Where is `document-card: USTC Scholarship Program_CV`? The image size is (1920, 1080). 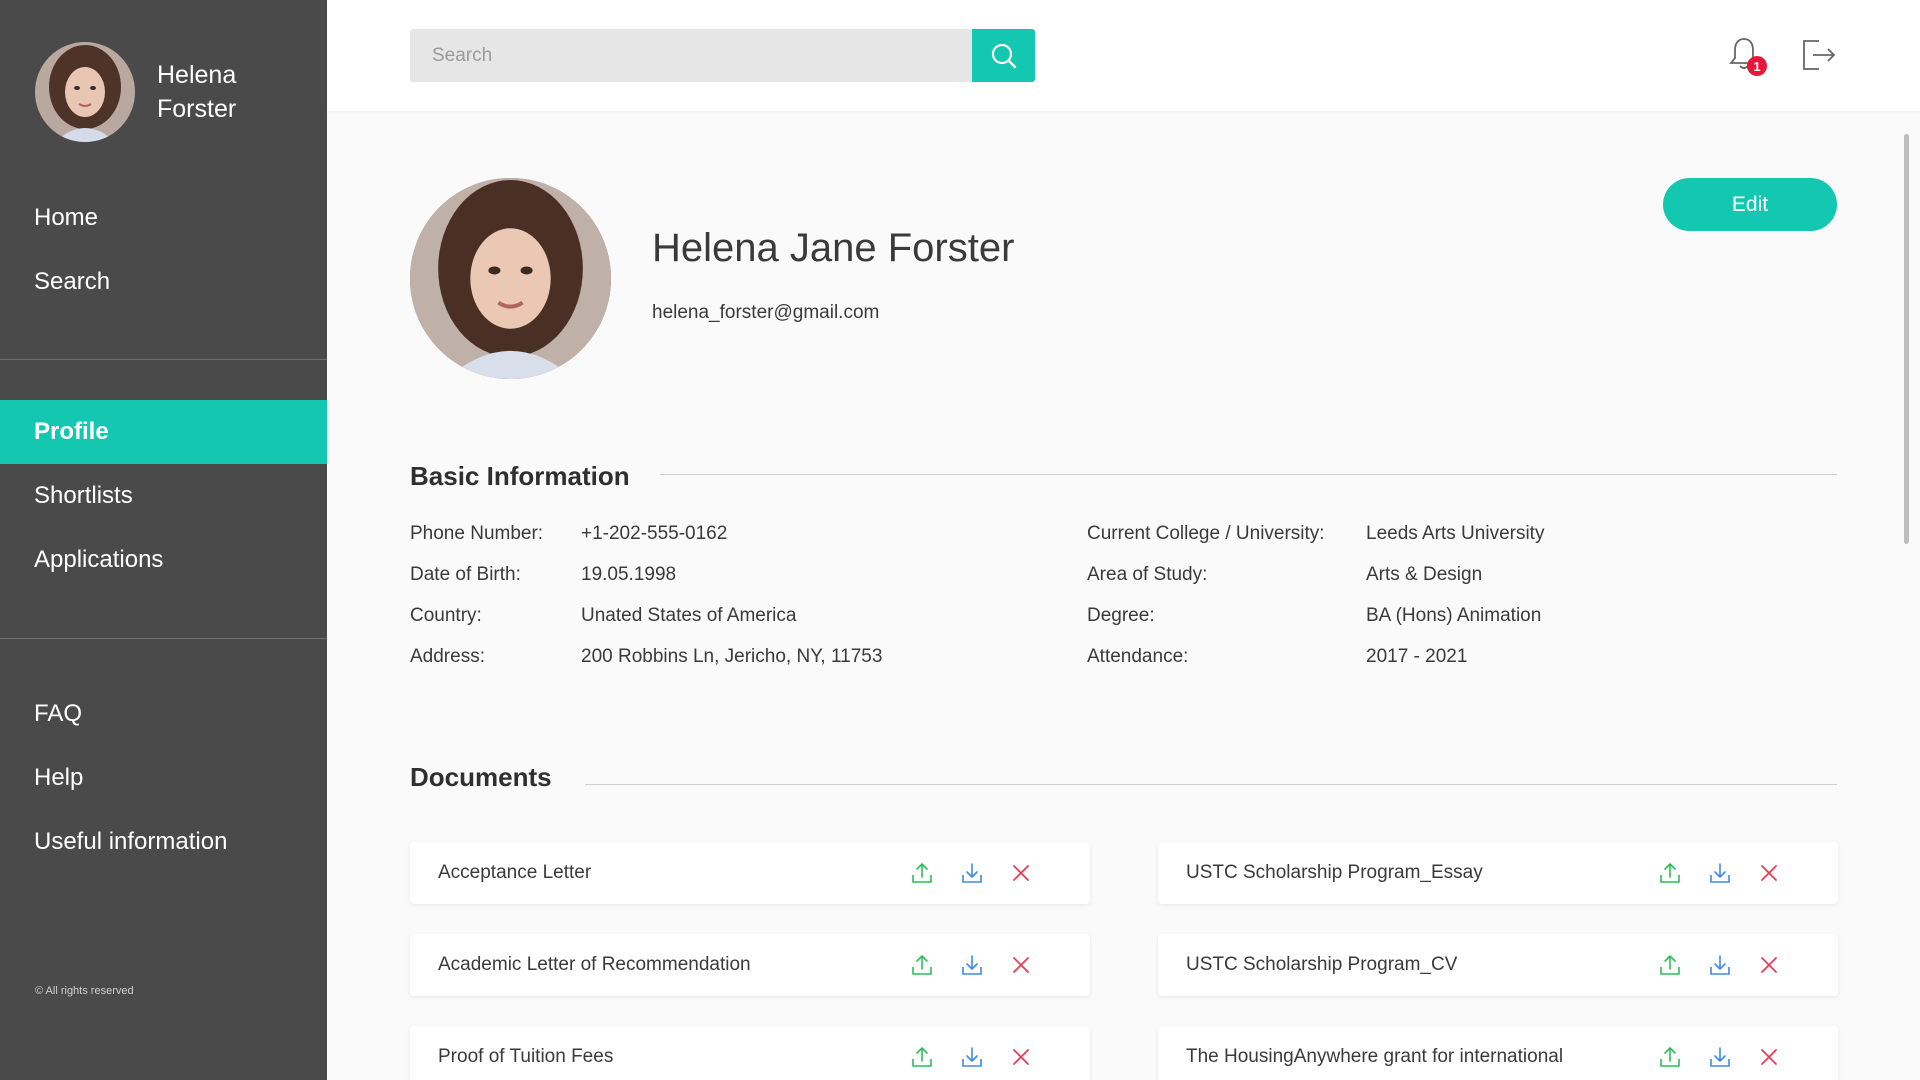 document-card: USTC Scholarship Program_CV is located at coordinates (1498, 965).